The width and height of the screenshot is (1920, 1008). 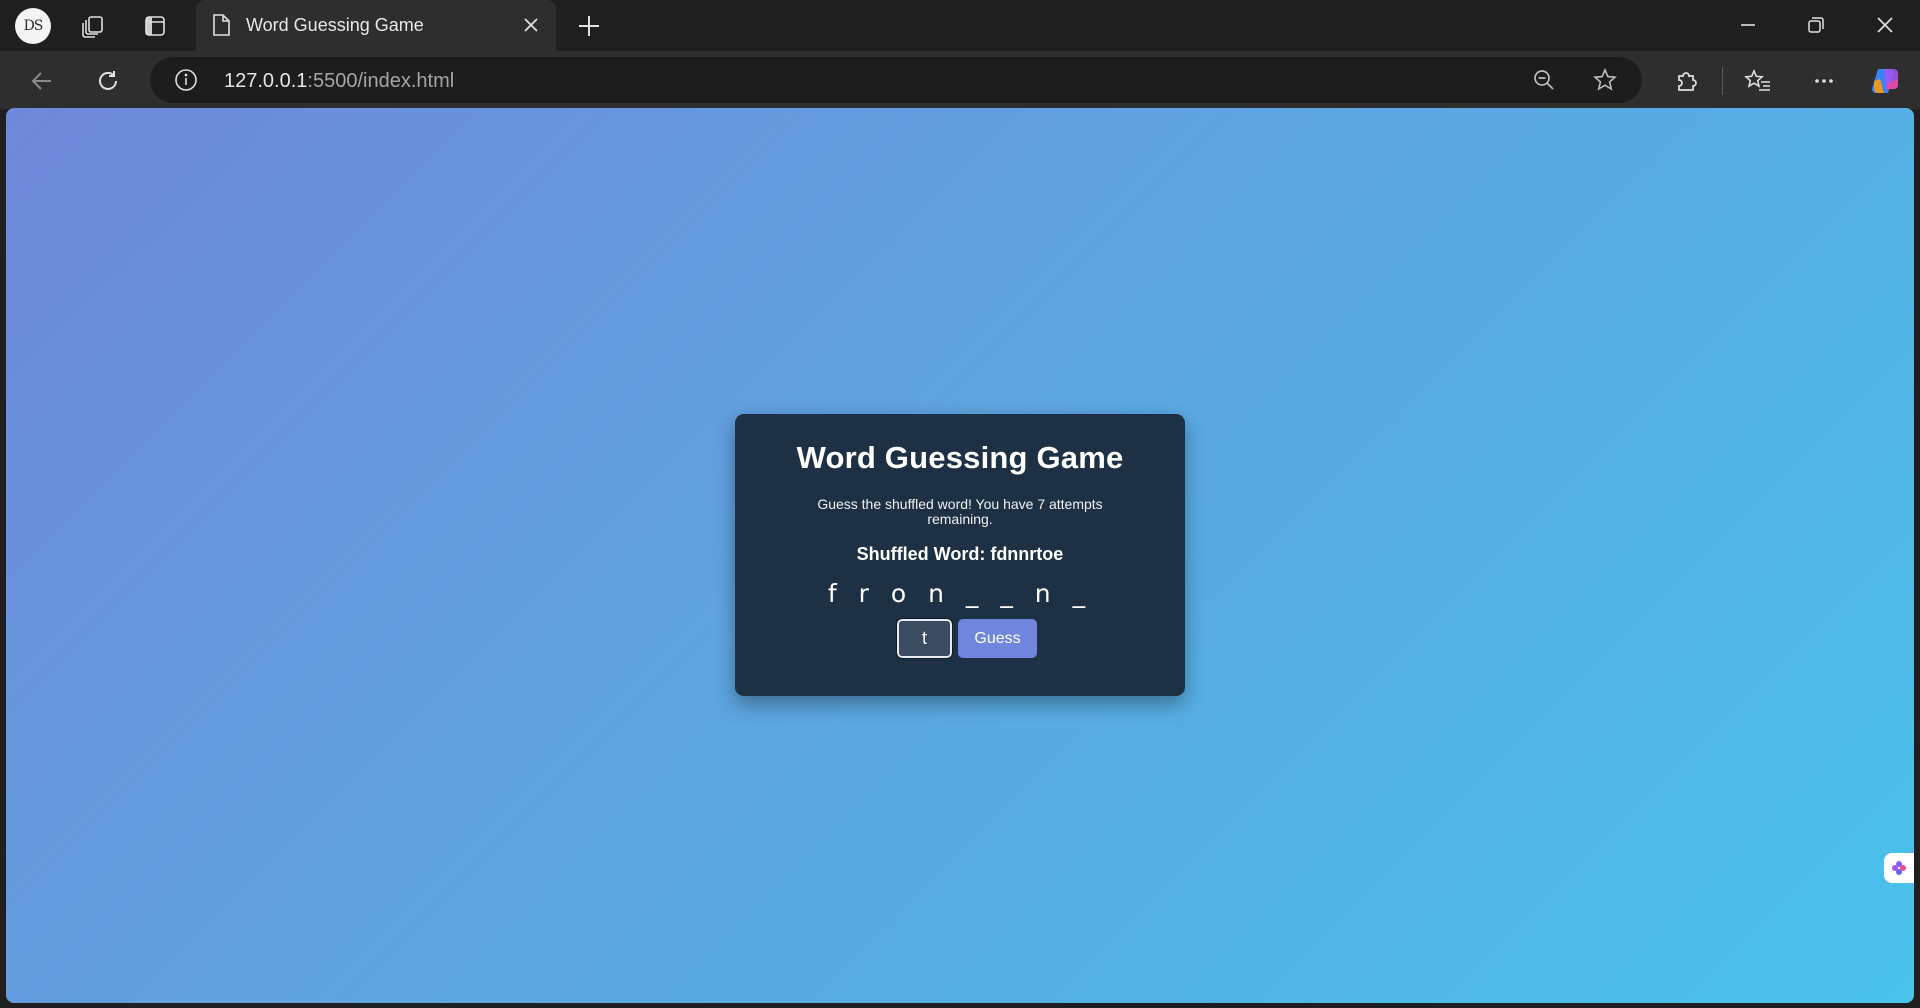 I want to click on favorites-icon, so click(x=1758, y=81).